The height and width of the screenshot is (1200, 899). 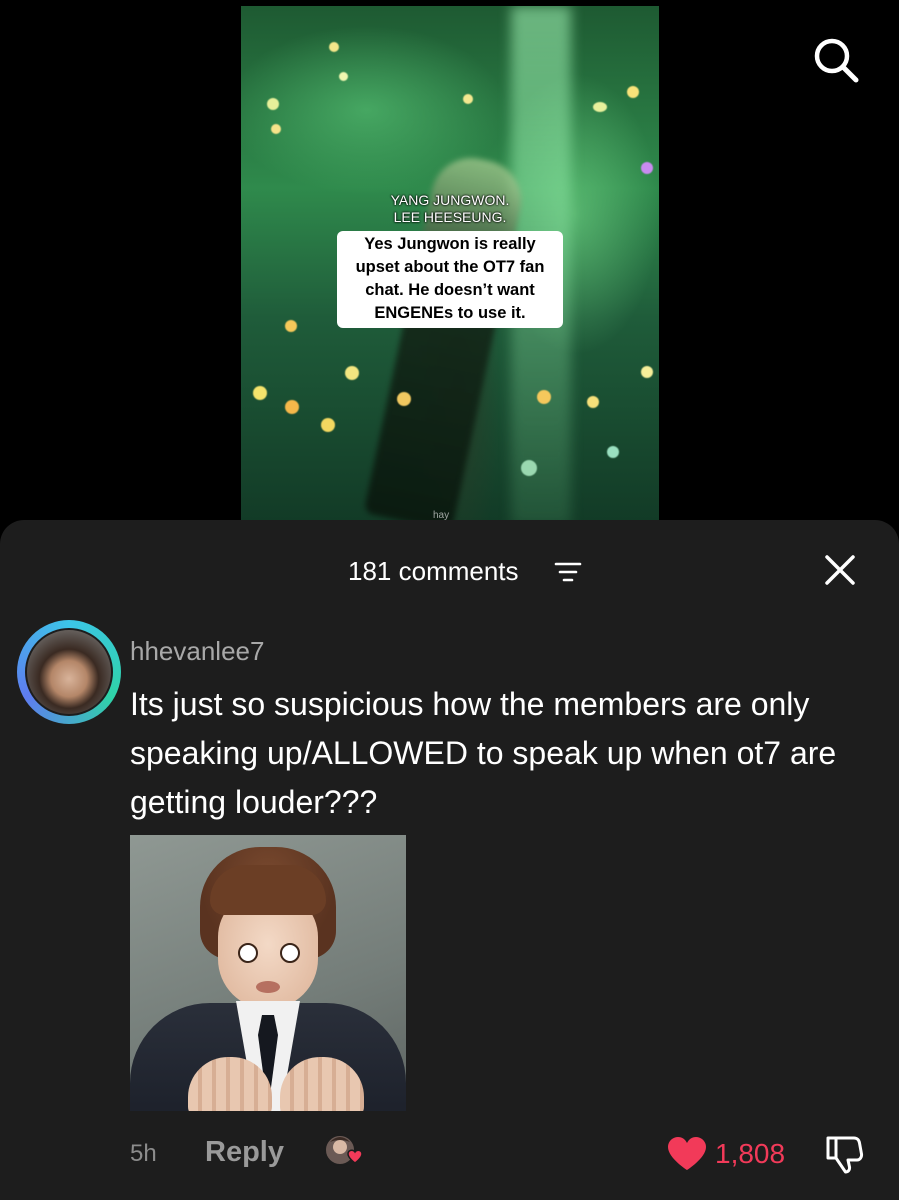 I want to click on dislike-icon, so click(x=844, y=1154).